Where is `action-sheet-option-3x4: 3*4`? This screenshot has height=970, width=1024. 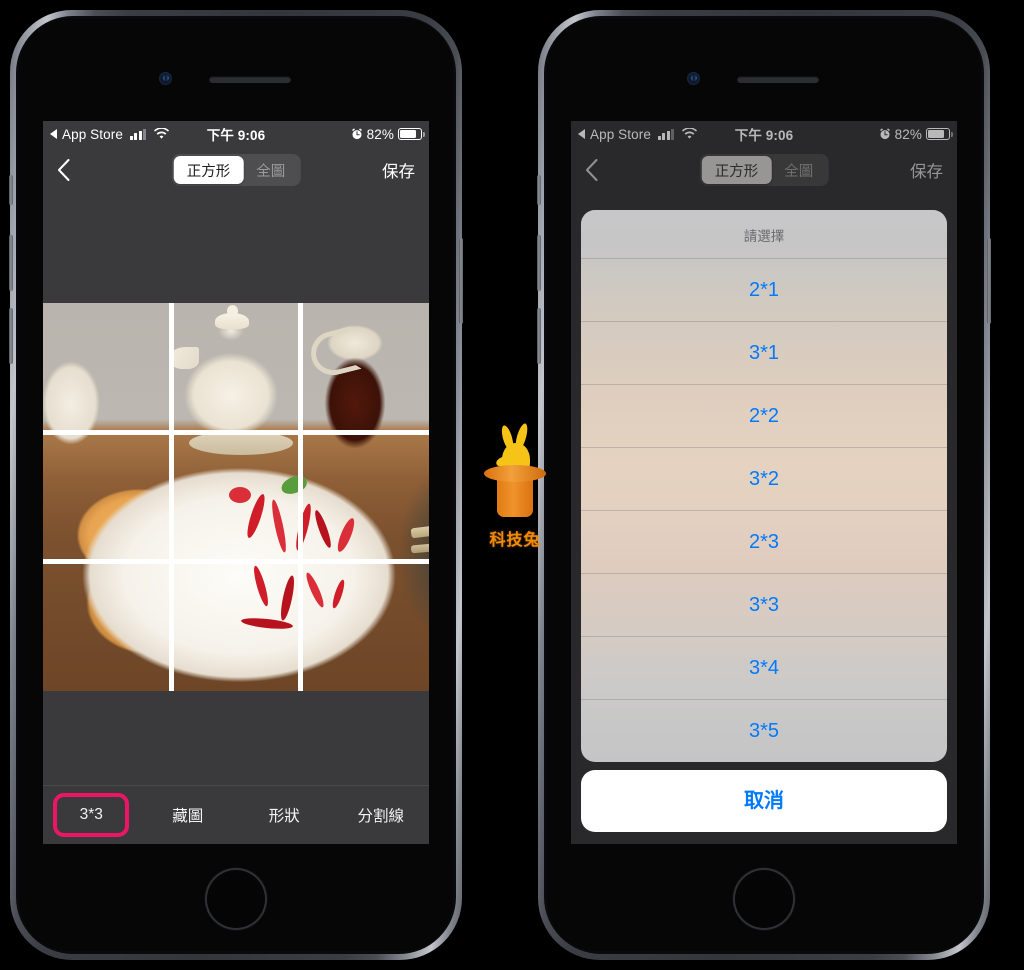
action-sheet-option-3x4: 3*4 is located at coordinates (764, 667).